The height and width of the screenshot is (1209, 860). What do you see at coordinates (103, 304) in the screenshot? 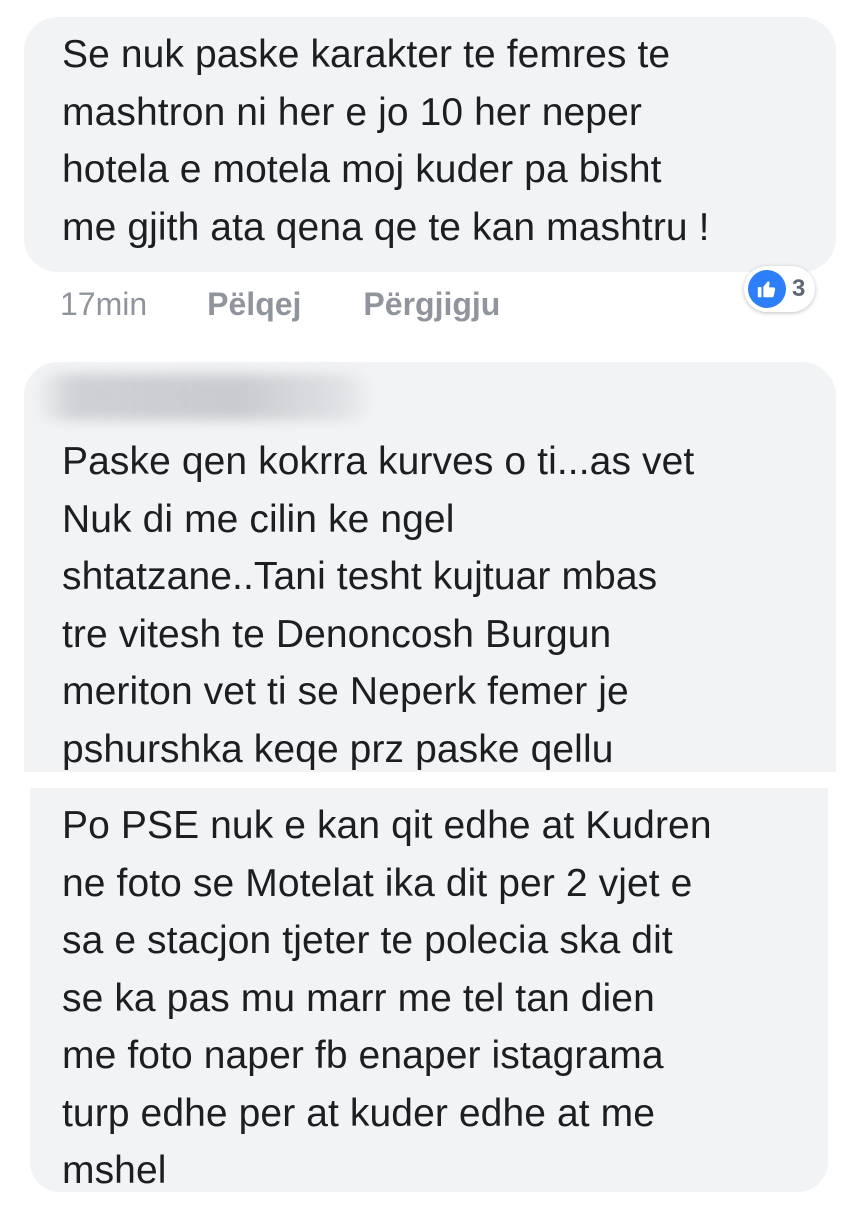
I see `comment-timestamp: 17min` at bounding box center [103, 304].